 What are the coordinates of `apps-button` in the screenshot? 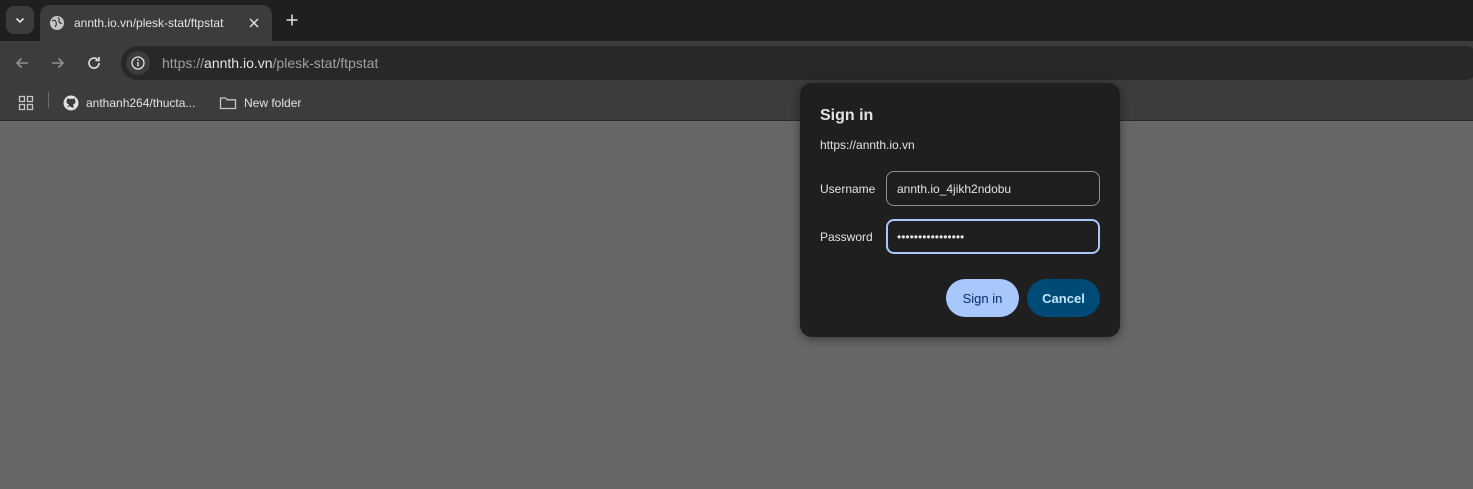 It's located at (26, 103).